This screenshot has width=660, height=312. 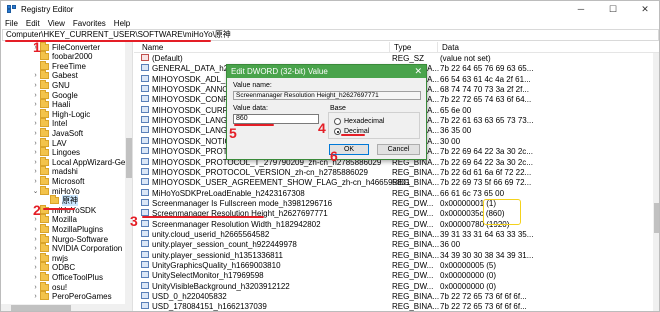 I want to click on menu-edit: Edit, so click(x=33, y=23).